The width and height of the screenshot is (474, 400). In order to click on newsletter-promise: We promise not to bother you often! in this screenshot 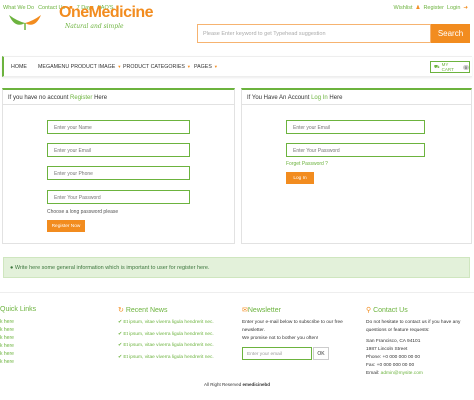, I will do `click(280, 338)`.